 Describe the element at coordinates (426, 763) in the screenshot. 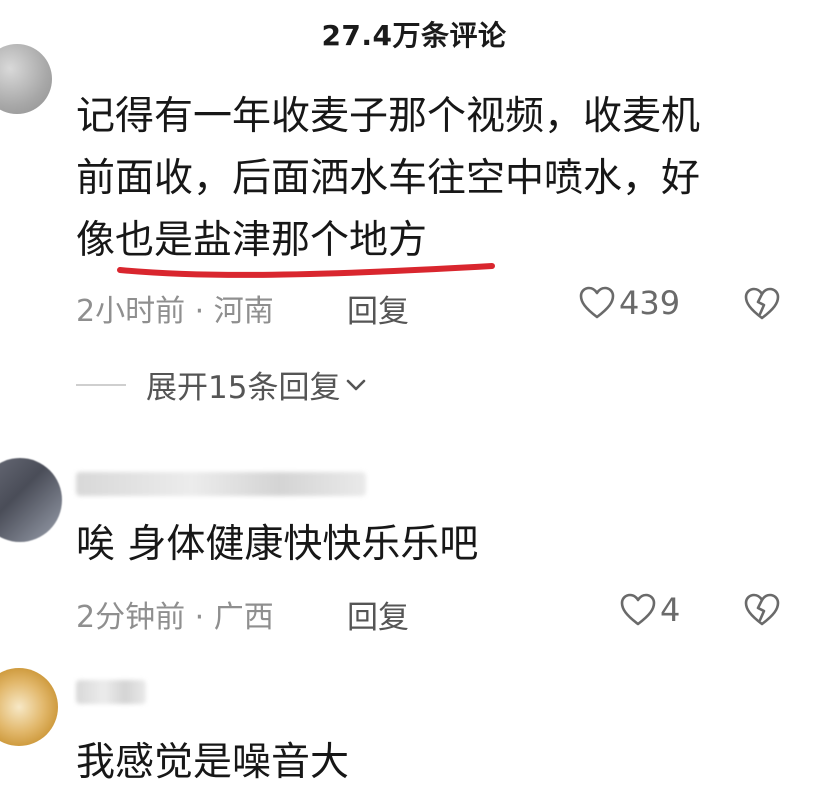

I see `comment-text: 我感觉是噪音大` at that location.